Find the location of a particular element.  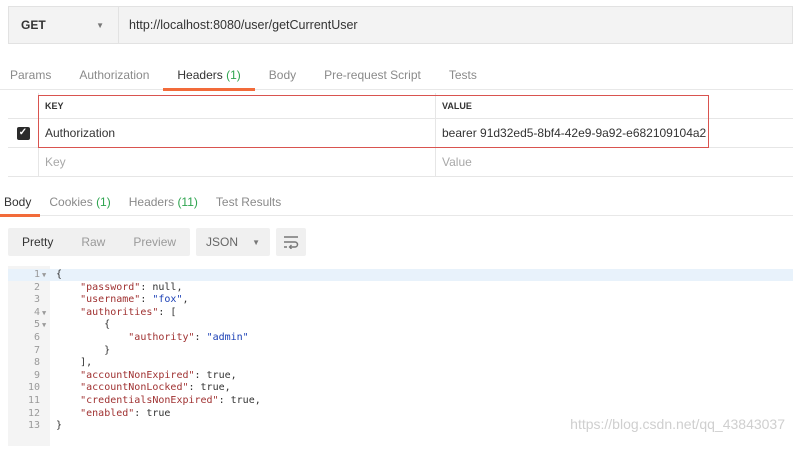

line-number: 8 is located at coordinates (36, 363).